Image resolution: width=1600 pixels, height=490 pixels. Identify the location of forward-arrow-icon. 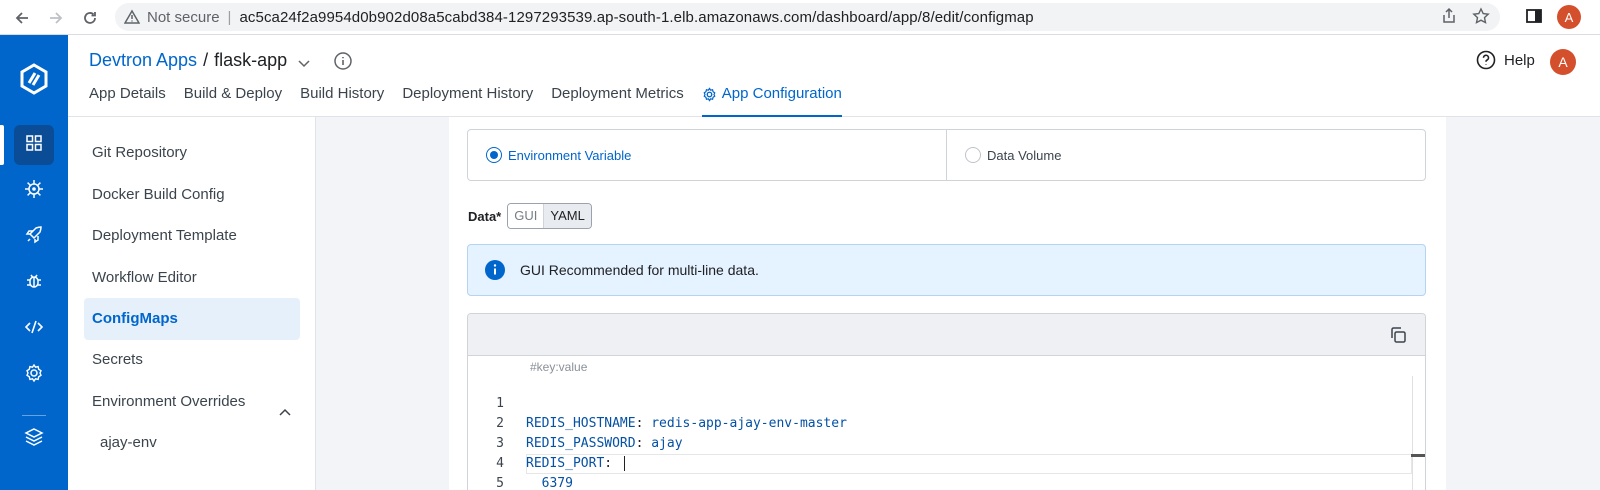
(56, 18).